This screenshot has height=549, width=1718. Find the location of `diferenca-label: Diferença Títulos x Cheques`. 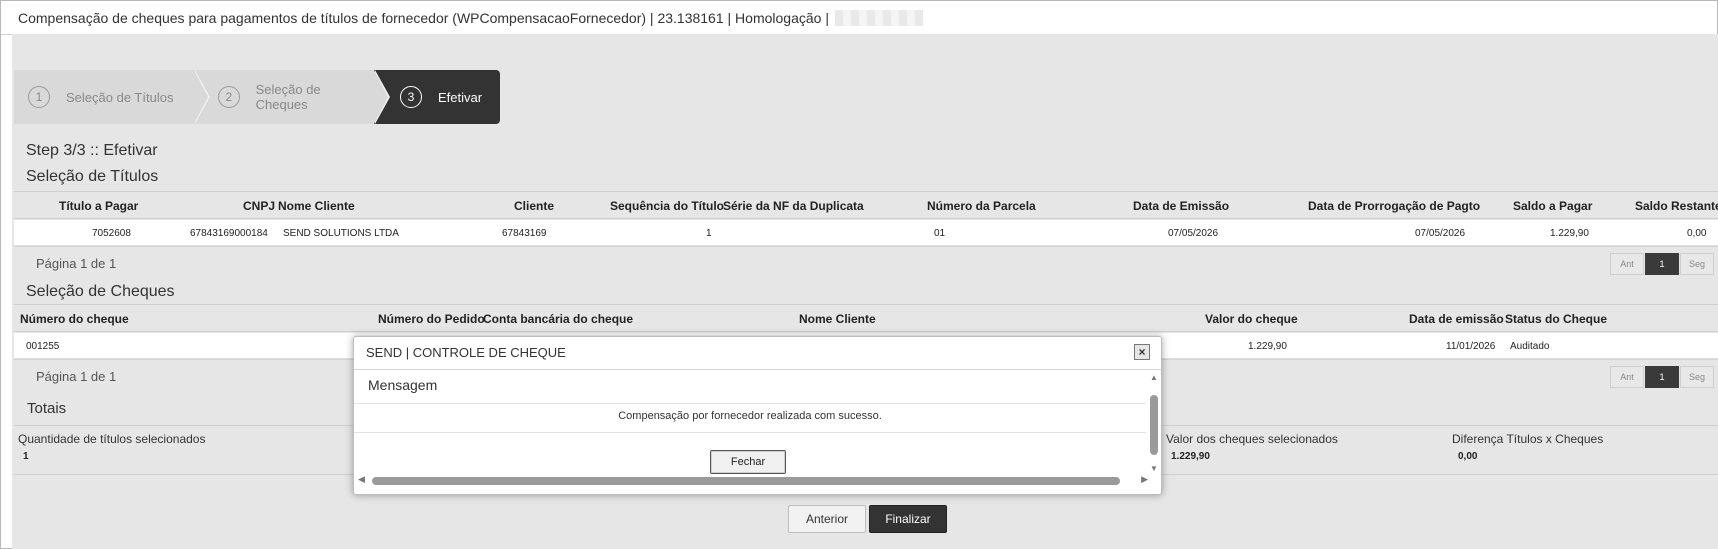

diferenca-label: Diferença Títulos x Cheques is located at coordinates (1528, 439).